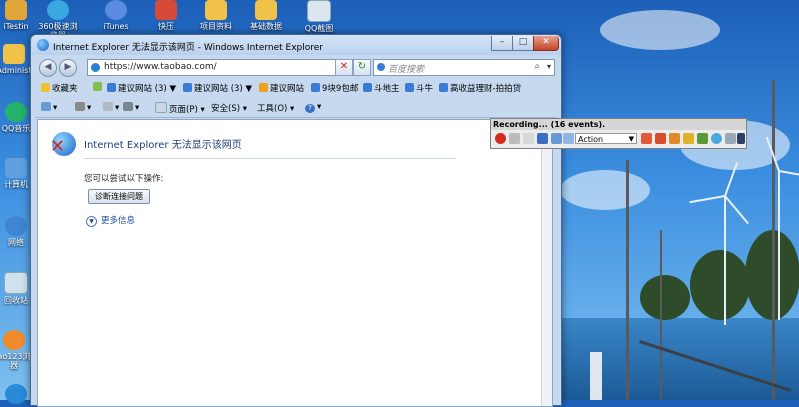 Image resolution: width=799 pixels, height=407 pixels. Describe the element at coordinates (528, 138) in the screenshot. I see `step-icon` at that location.